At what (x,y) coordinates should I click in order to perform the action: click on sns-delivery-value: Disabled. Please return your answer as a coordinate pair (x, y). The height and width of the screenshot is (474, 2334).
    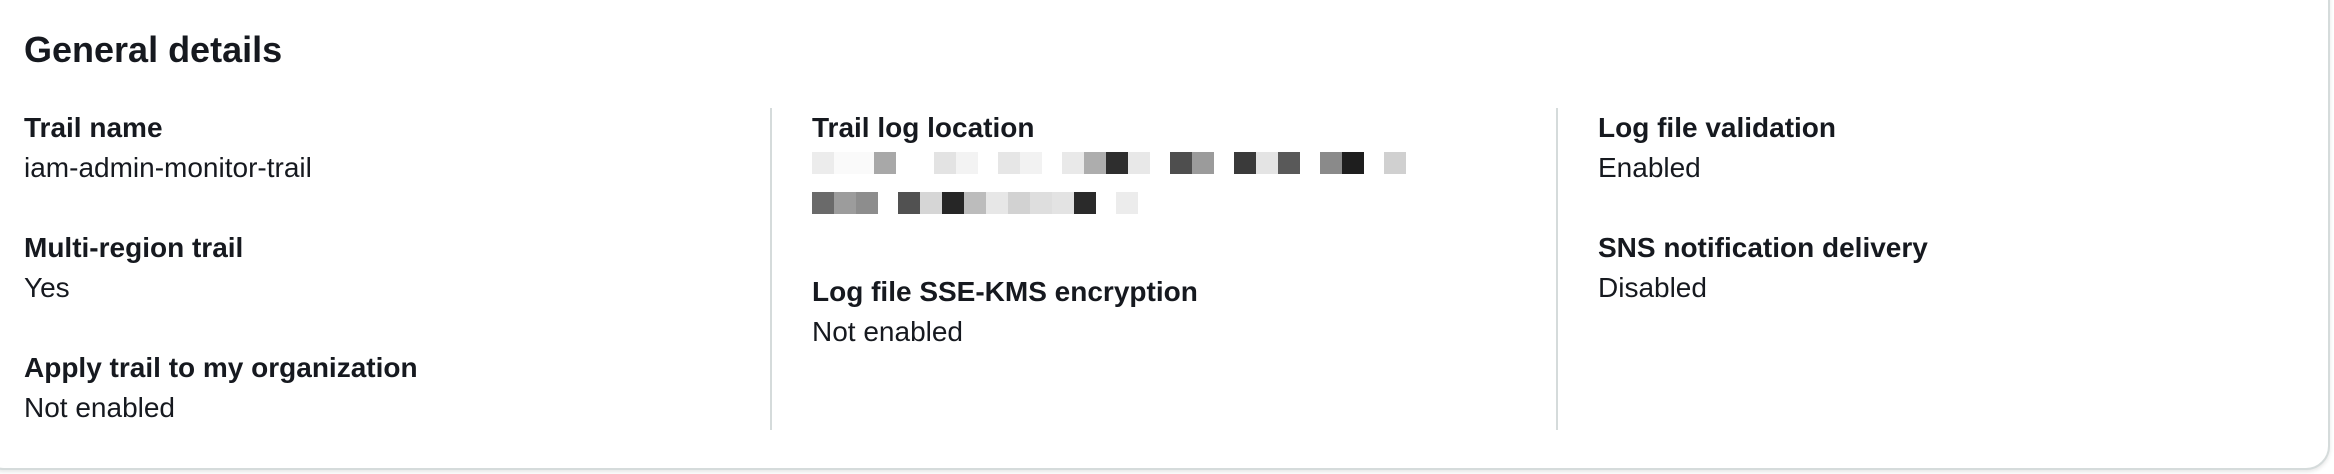
    Looking at the image, I should click on (1652, 287).